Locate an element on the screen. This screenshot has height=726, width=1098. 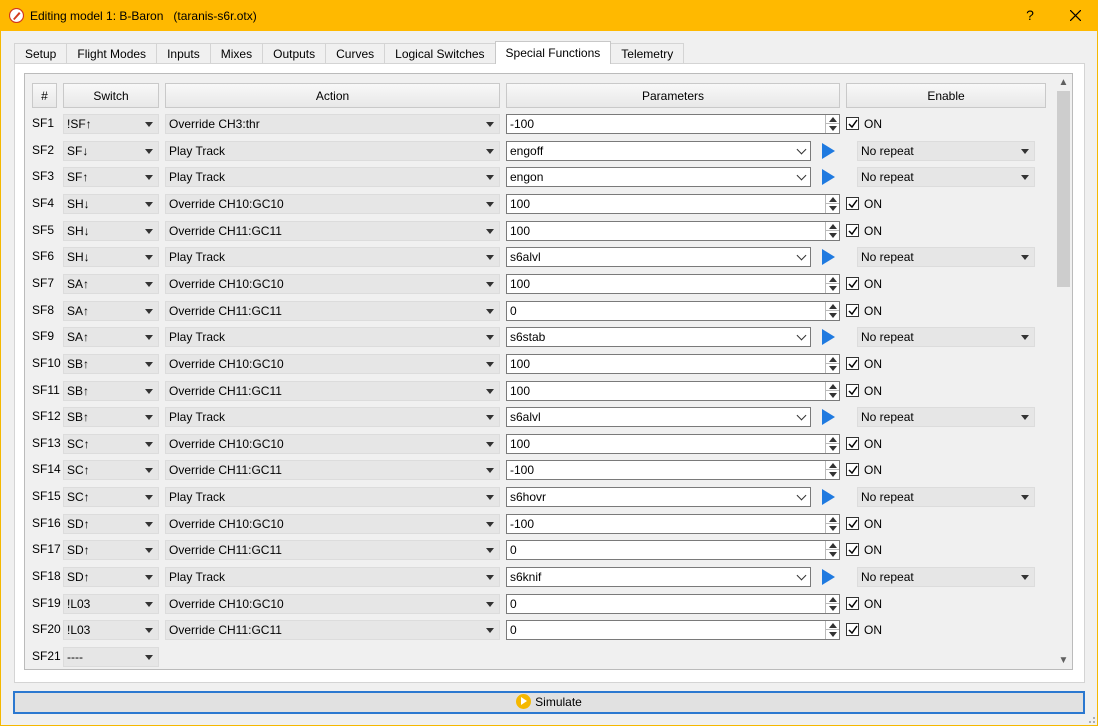
track-select: engon is located at coordinates (658, 177).